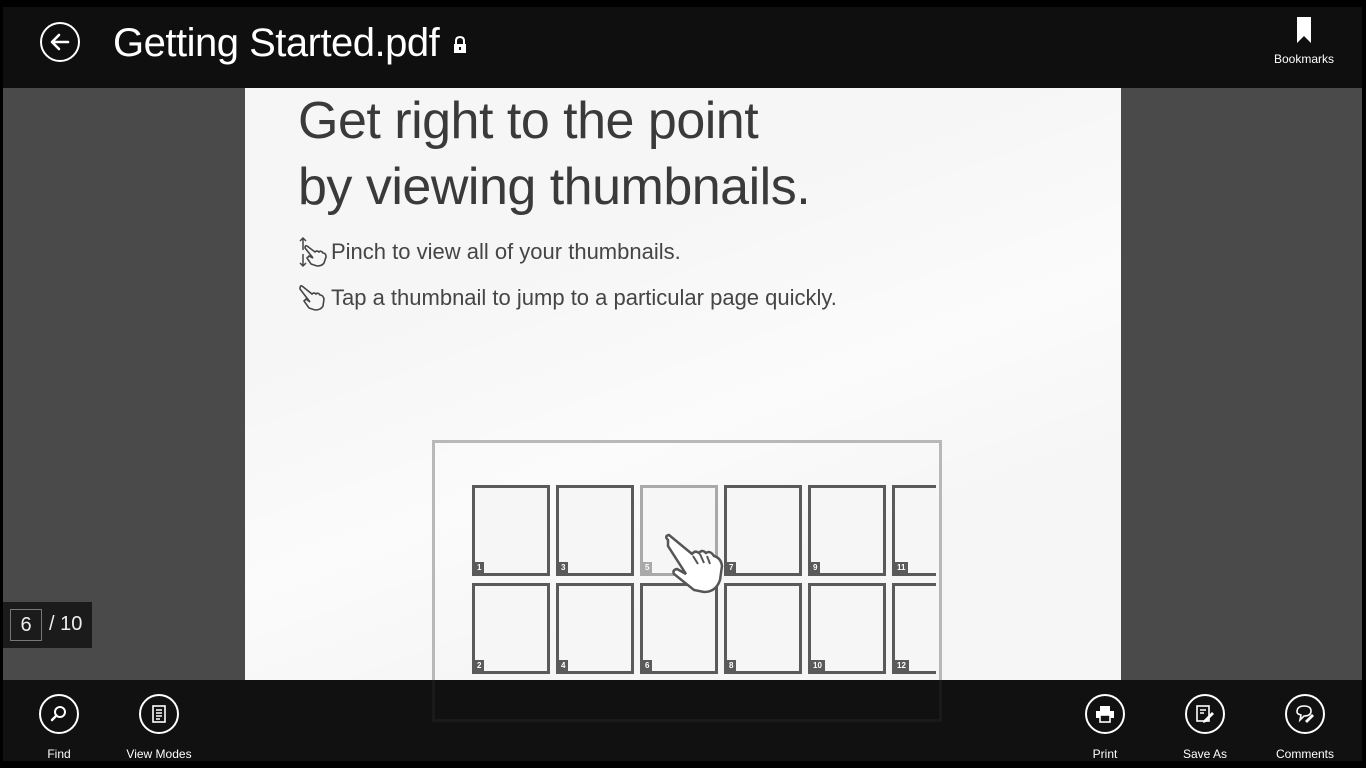 Image resolution: width=1366 pixels, height=768 pixels. What do you see at coordinates (682, 720) in the screenshot?
I see `bottom-app-bar: Find View Modes Print Save As Comments` at bounding box center [682, 720].